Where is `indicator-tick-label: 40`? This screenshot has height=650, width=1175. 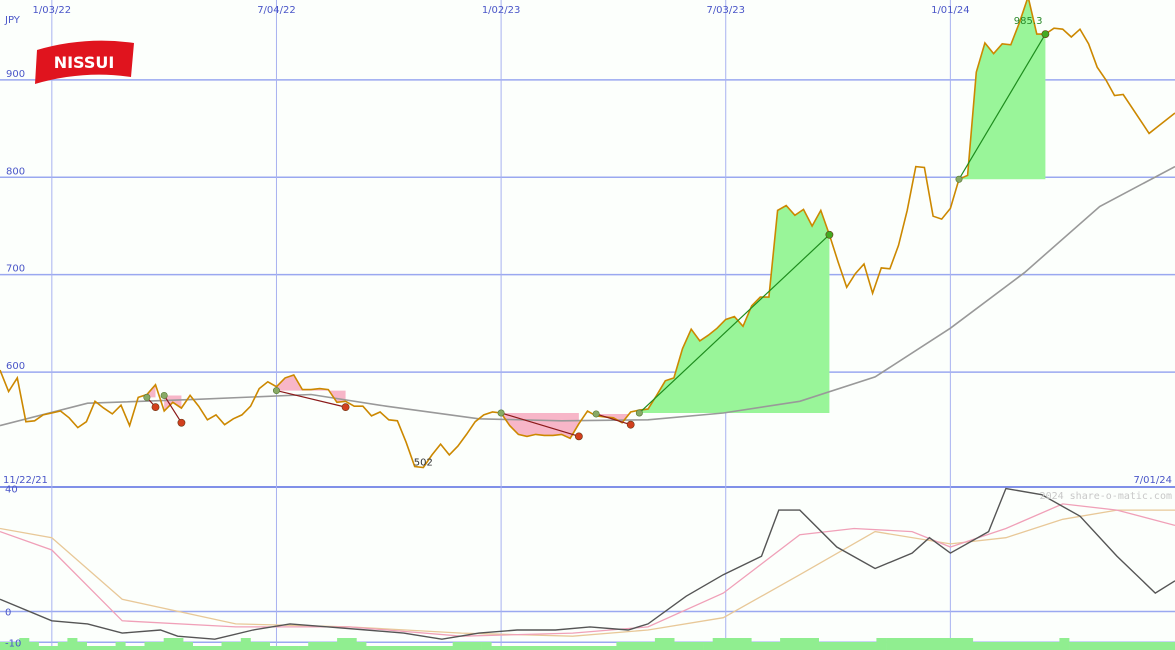
indicator-tick-label: 40 is located at coordinates (11, 490).